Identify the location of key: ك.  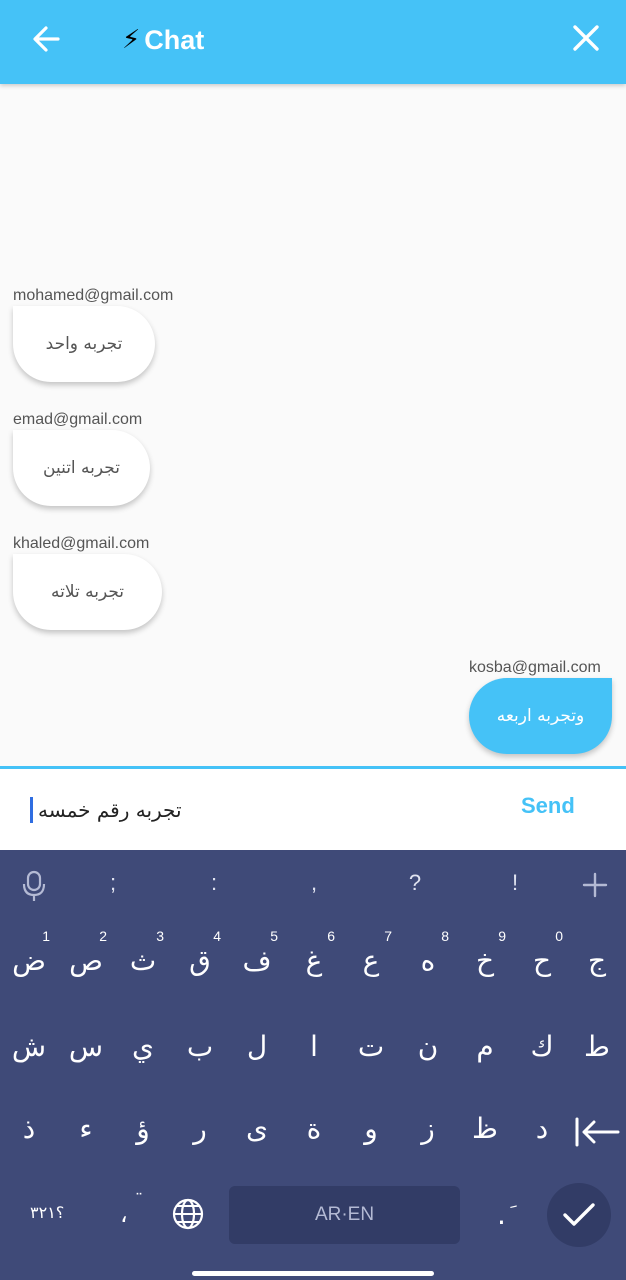
(542, 1046).